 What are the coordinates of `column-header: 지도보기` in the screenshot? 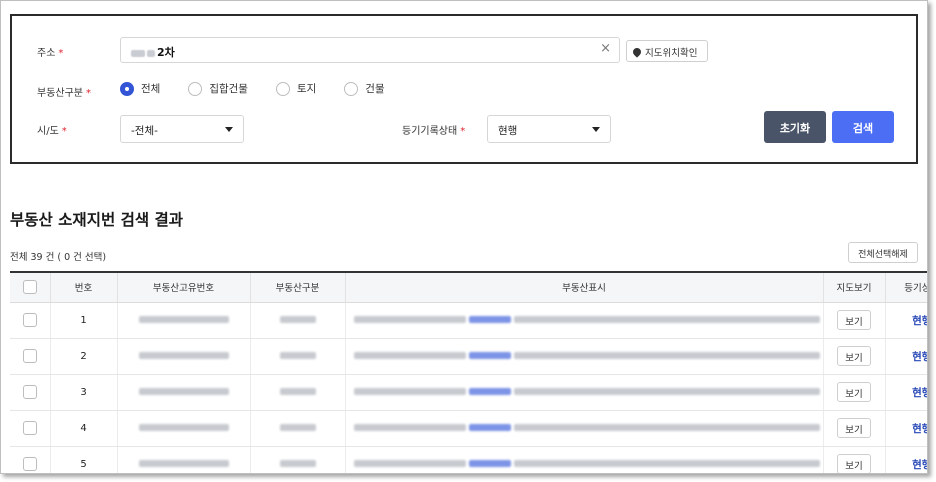 It's located at (854, 287).